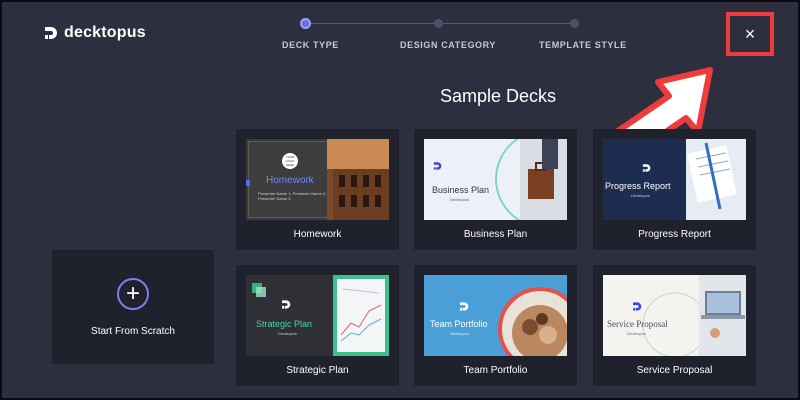 The image size is (800, 400). I want to click on deck-thumb-title: Team Portfolio, so click(459, 324).